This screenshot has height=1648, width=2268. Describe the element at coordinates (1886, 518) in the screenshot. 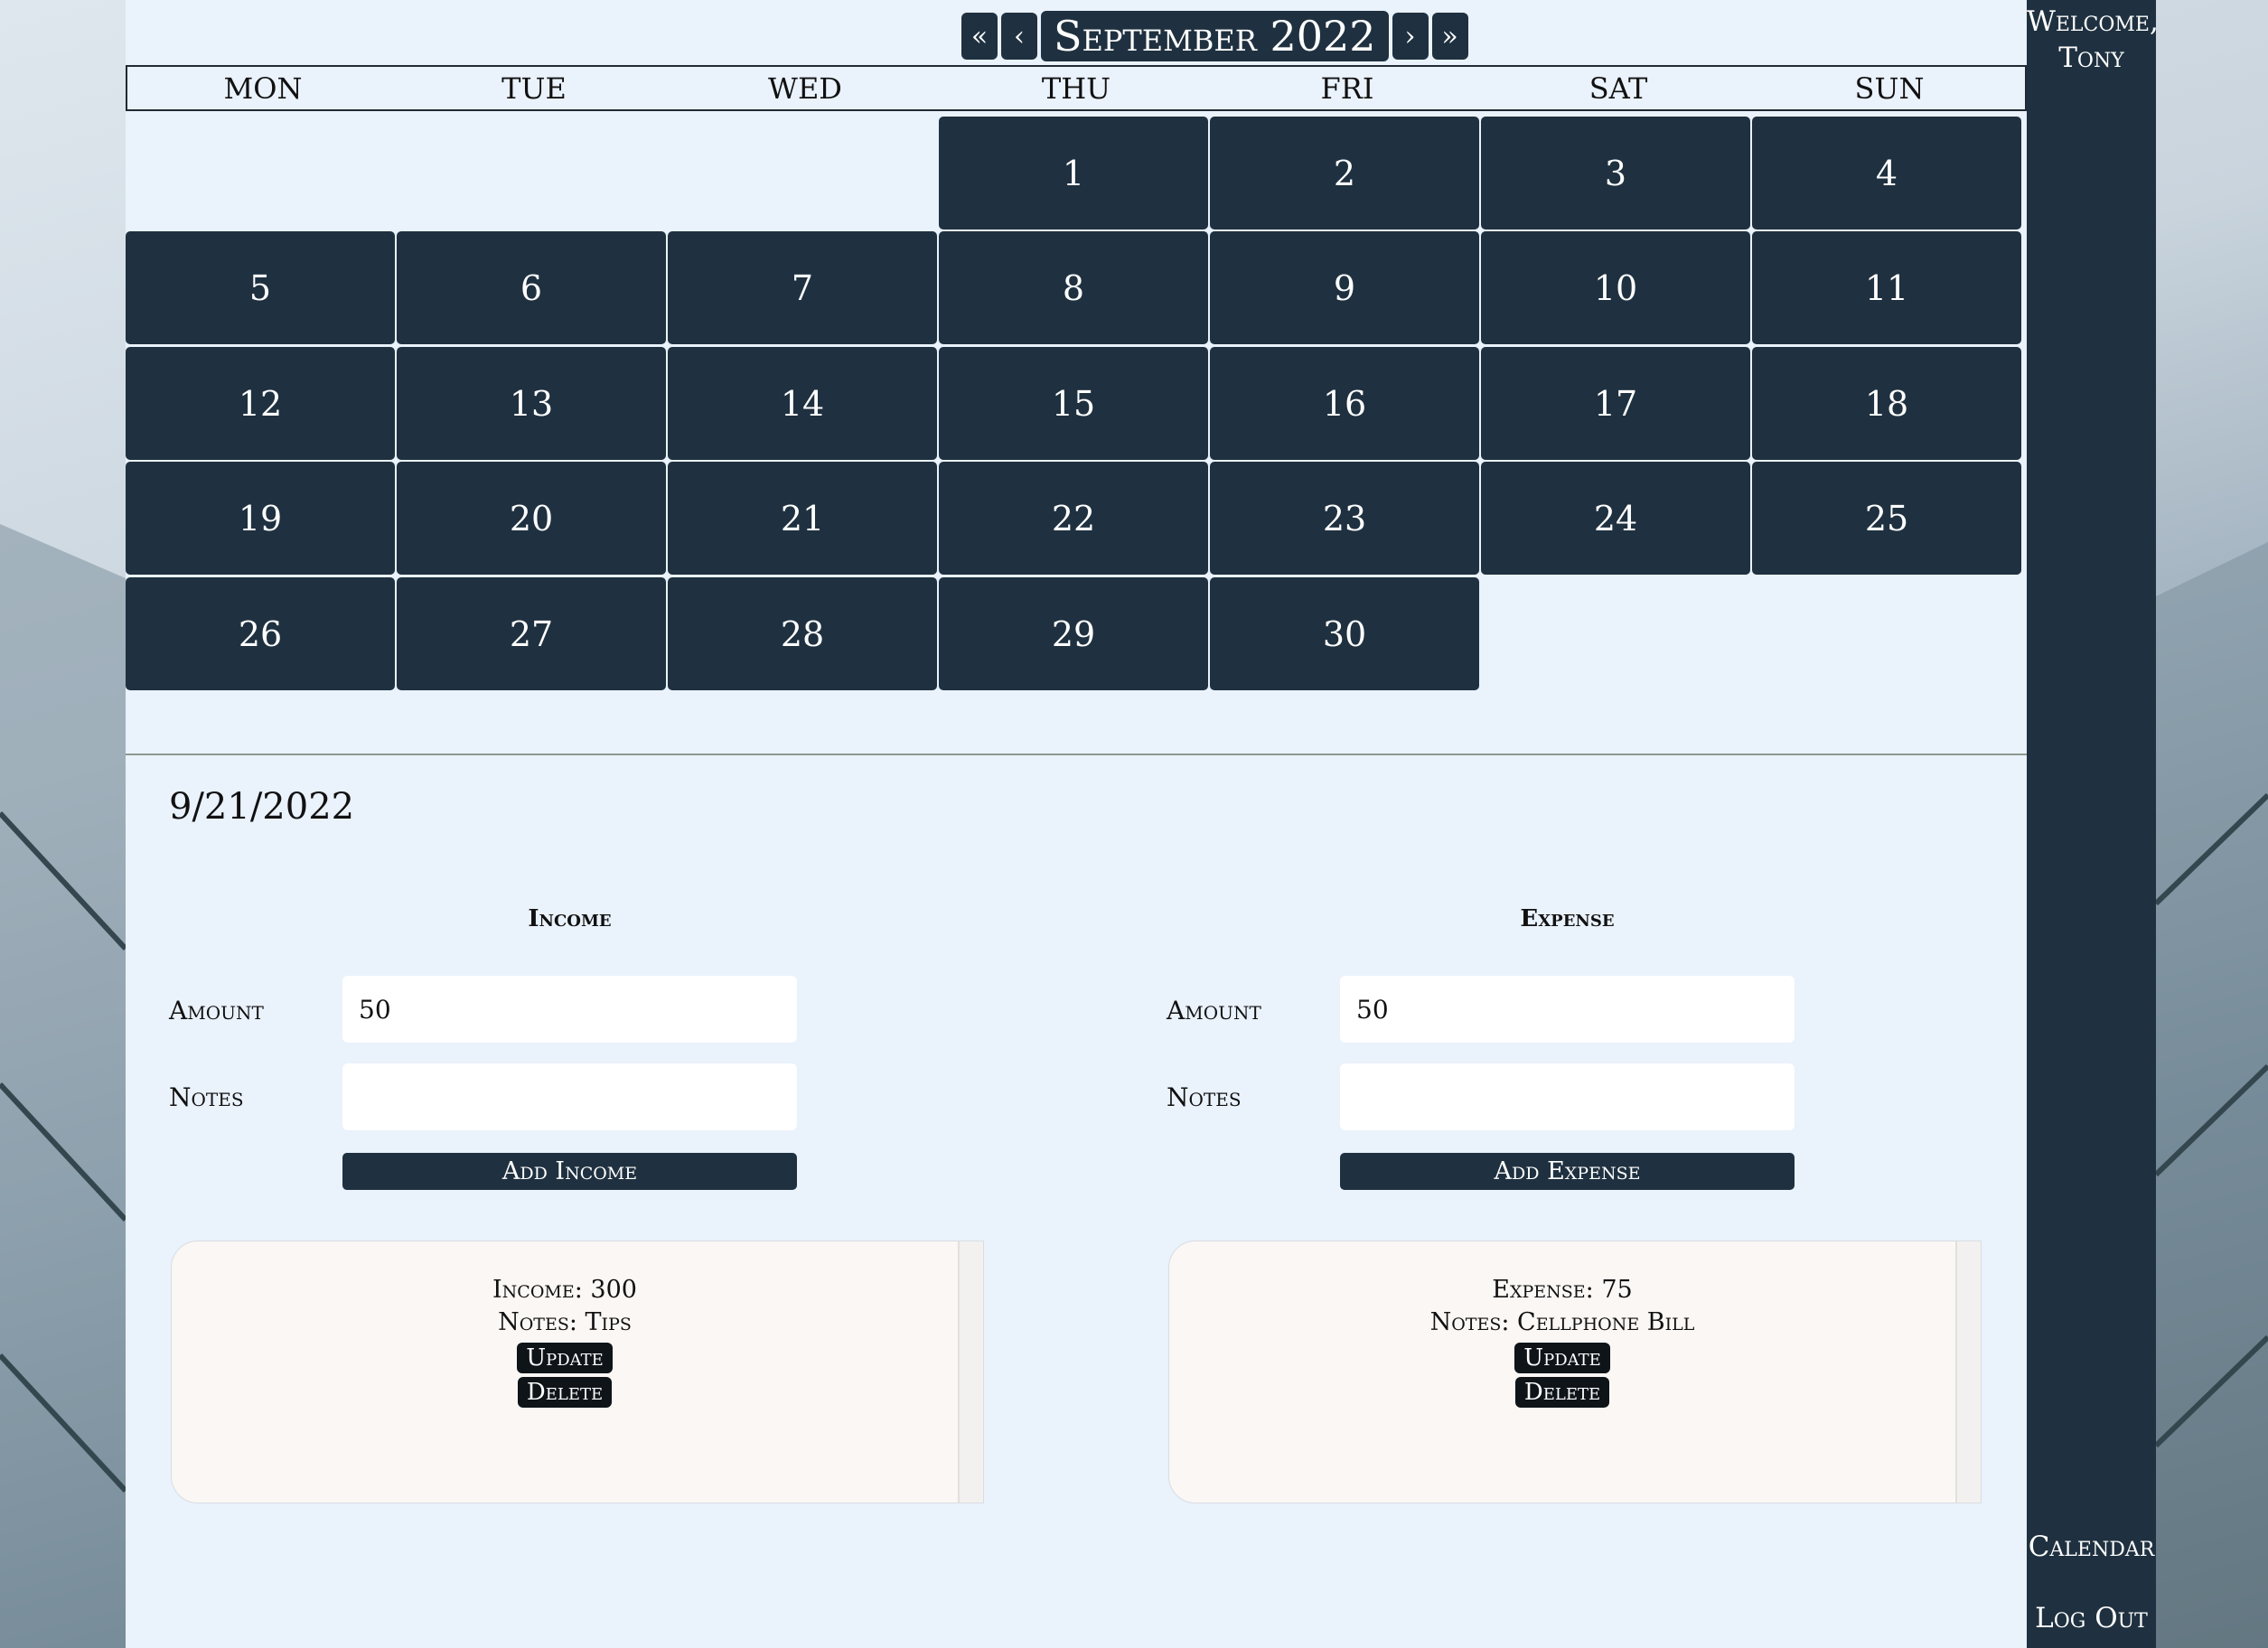

I see `day-cell: 25` at that location.